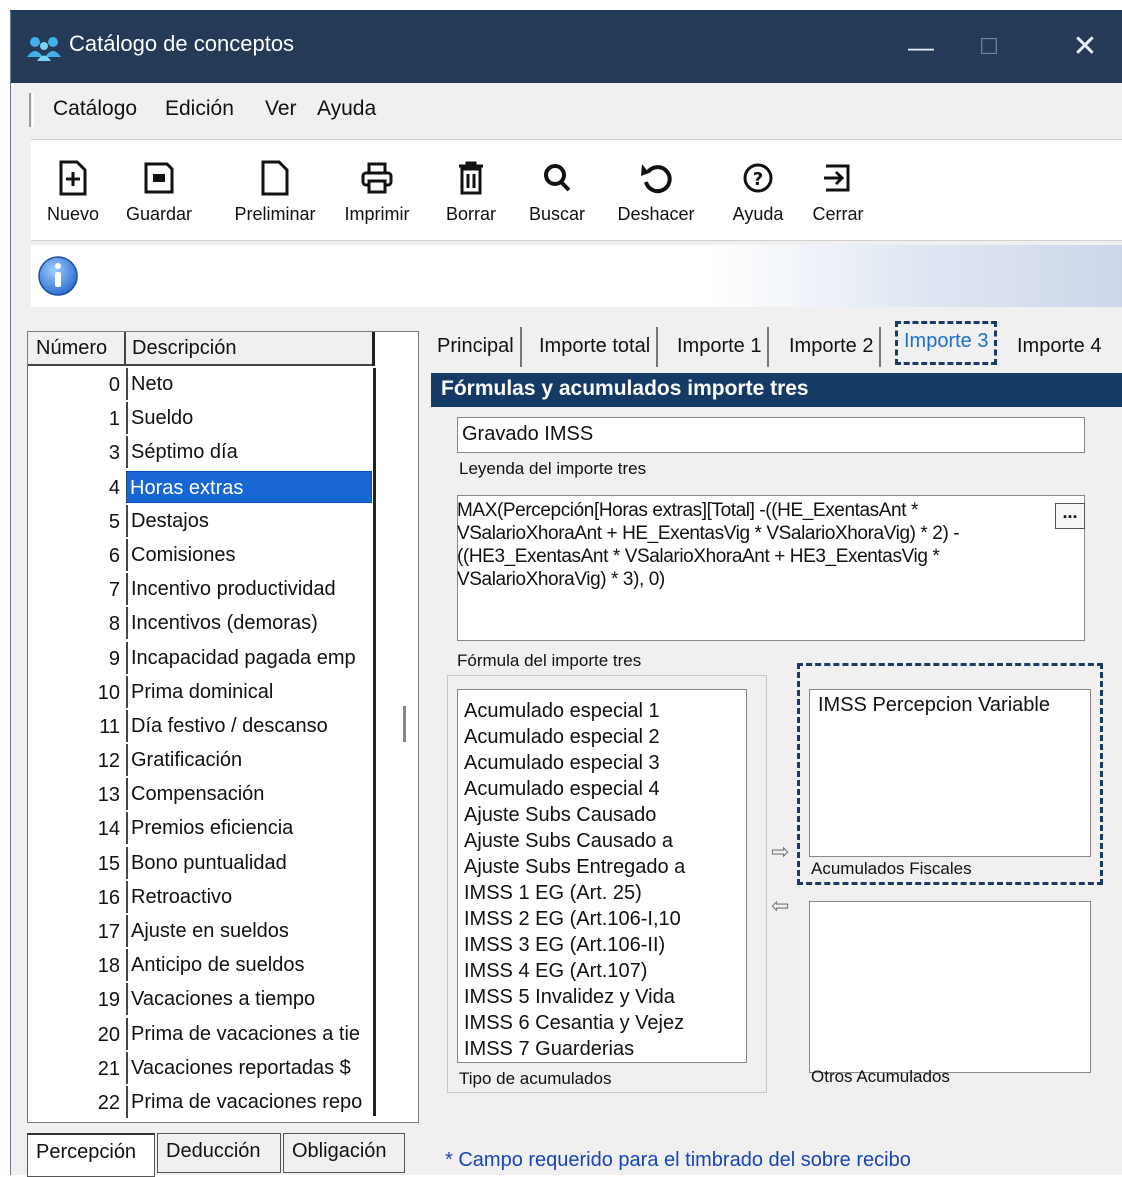 The image size is (1122, 1177). What do you see at coordinates (771, 435) in the screenshot?
I see `legend-field: Gravado IMSS` at bounding box center [771, 435].